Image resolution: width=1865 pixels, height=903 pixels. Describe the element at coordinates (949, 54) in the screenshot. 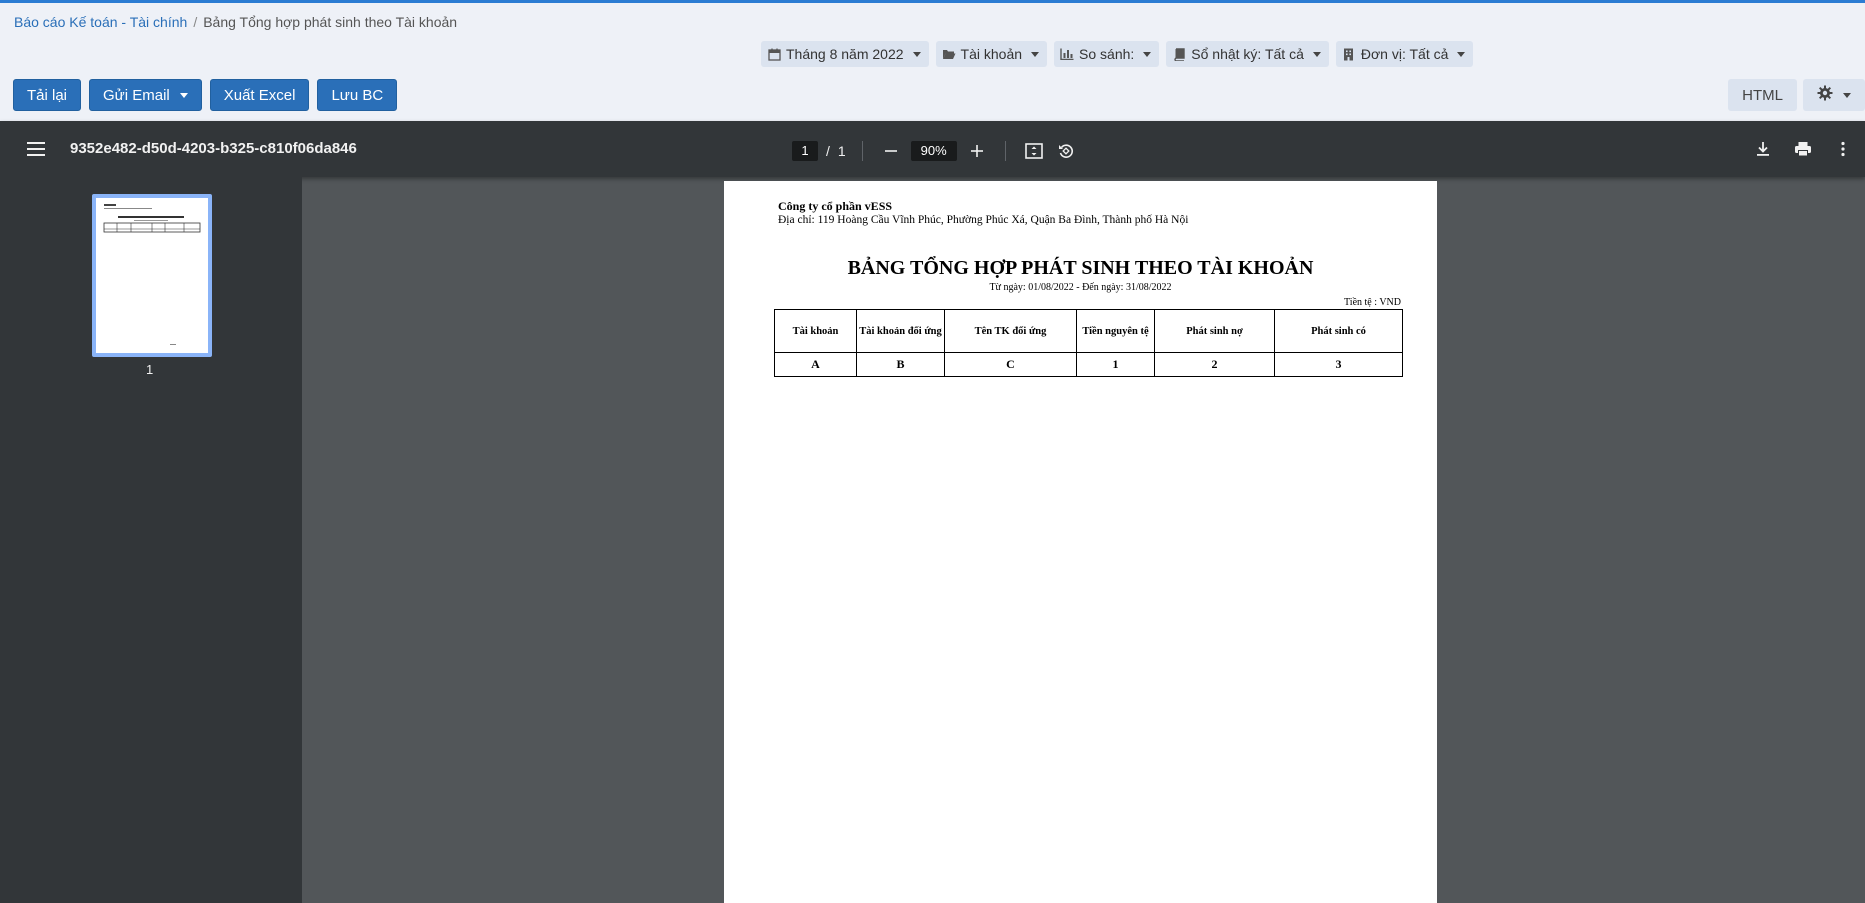

I see `folder-open-icon` at that location.